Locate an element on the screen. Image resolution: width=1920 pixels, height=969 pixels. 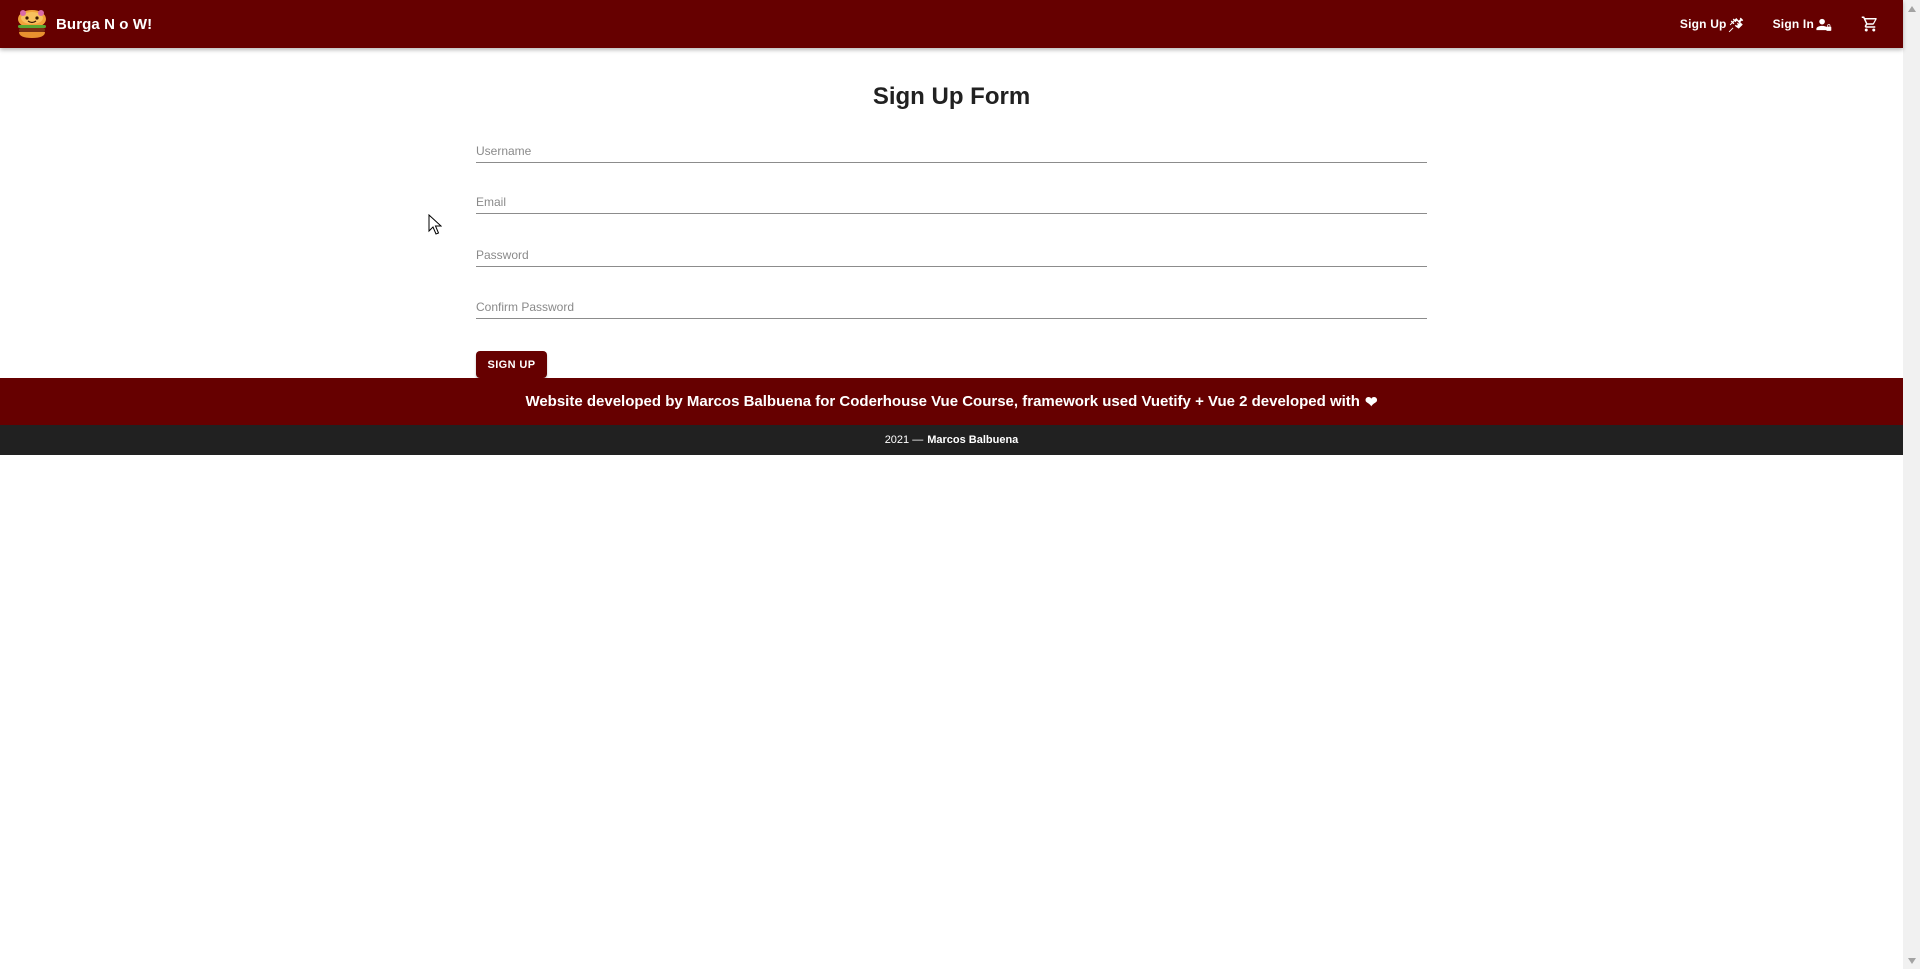
burger-logo-icon is located at coordinates (32, 24).